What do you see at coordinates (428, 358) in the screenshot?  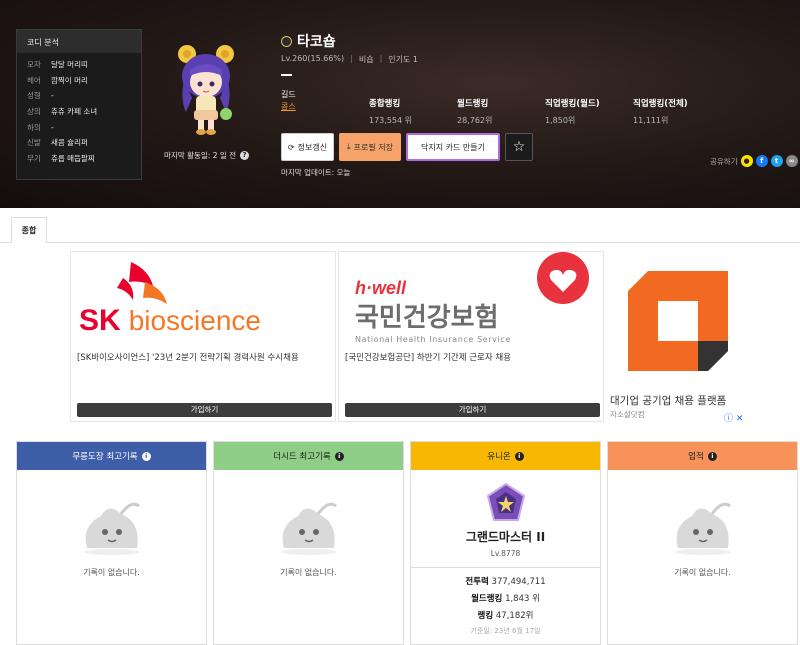 I see `ad-text: [국민건강보험공단] 하반기 기간제 근로자 채용` at bounding box center [428, 358].